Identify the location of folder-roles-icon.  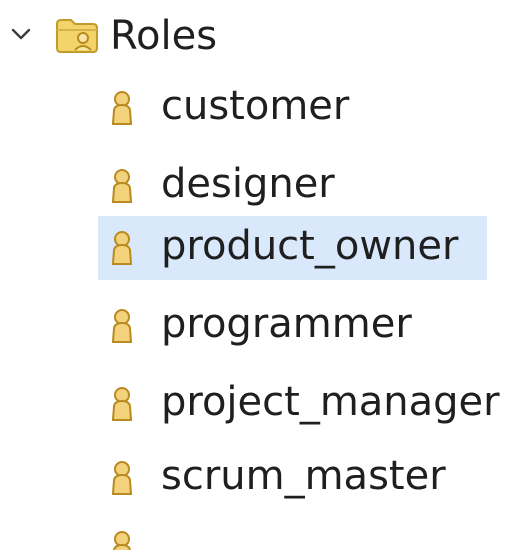
(77, 35).